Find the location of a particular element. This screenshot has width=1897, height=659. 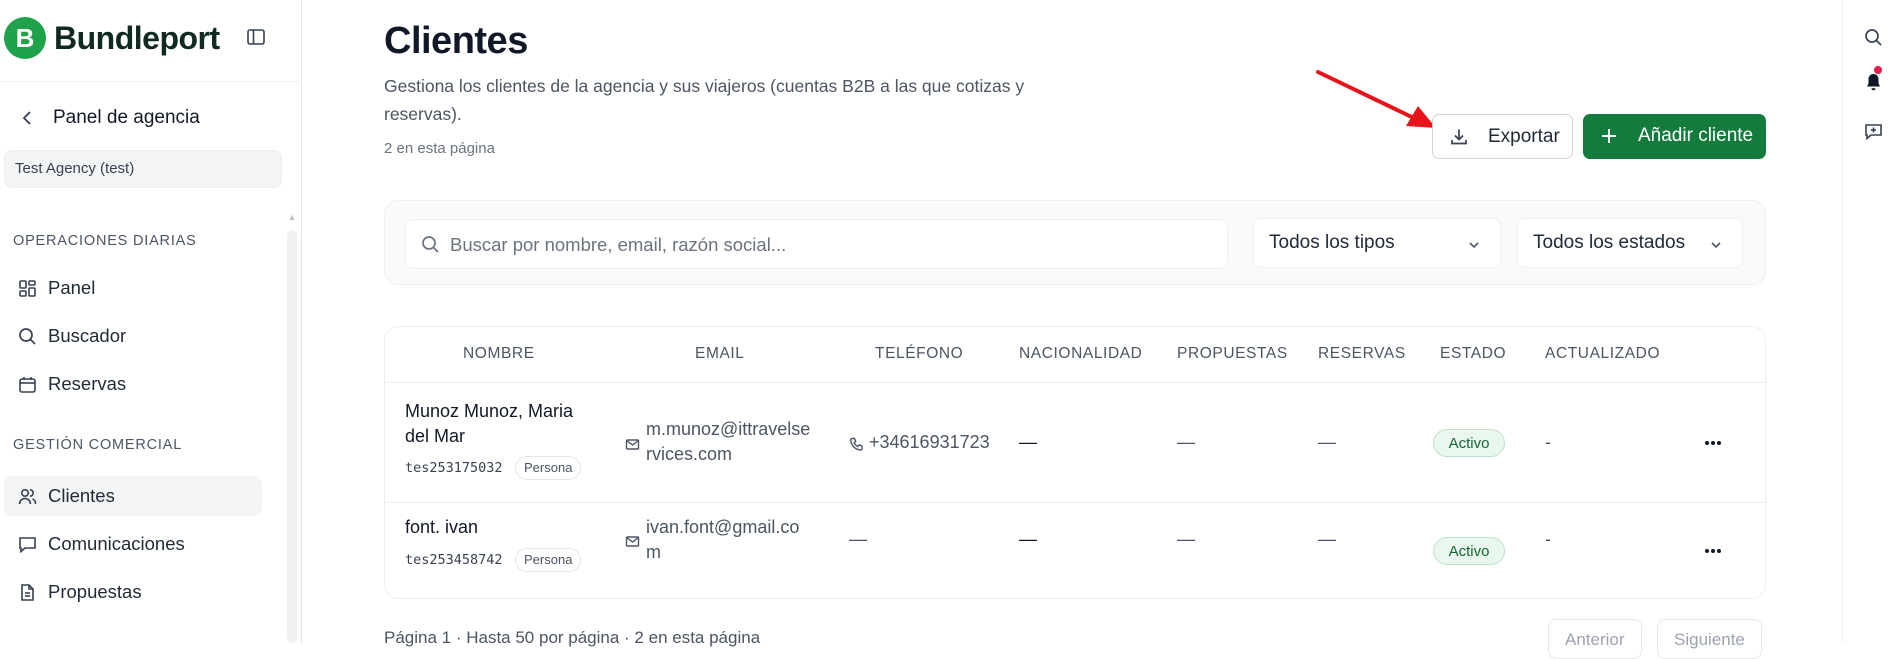

client-code: tes253175032 is located at coordinates (454, 468).